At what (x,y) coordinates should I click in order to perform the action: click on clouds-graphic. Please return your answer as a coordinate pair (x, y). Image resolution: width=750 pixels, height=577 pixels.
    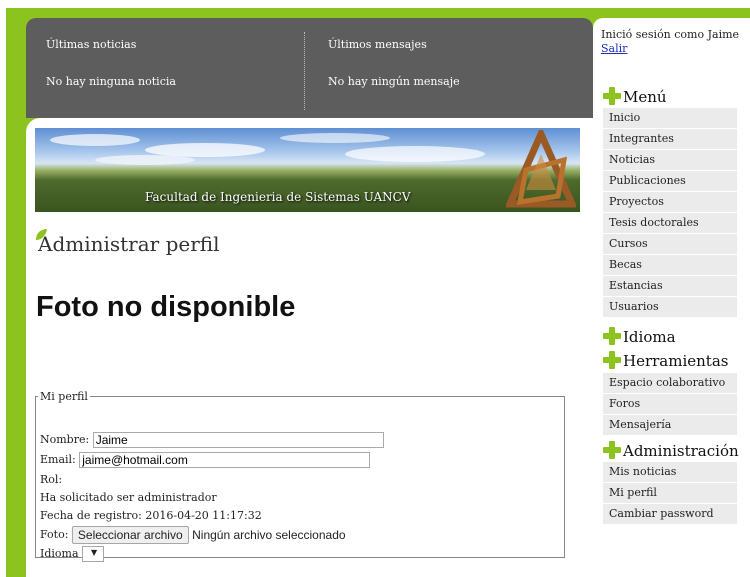
    Looking at the image, I should click on (267, 149).